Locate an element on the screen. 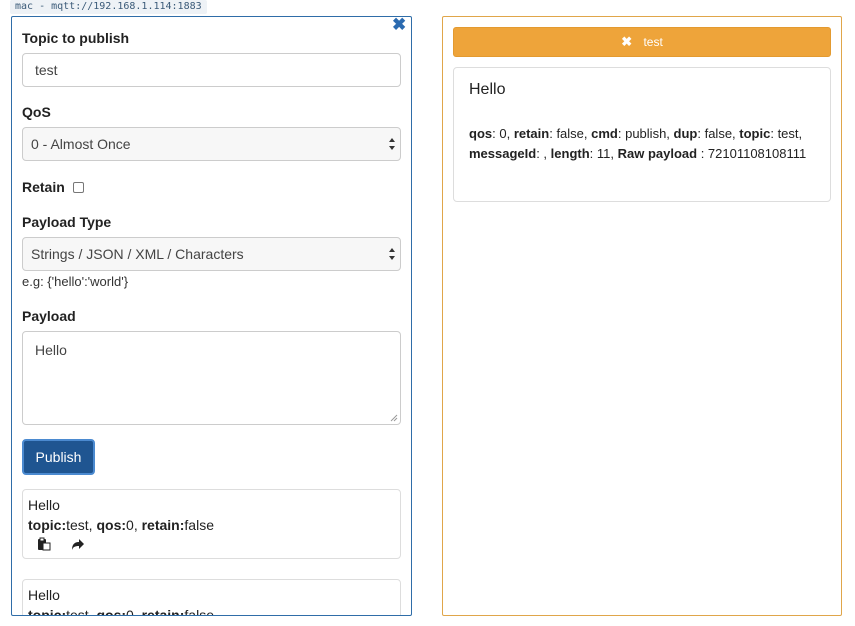  topic-label: Topic to publish is located at coordinates (76, 38).